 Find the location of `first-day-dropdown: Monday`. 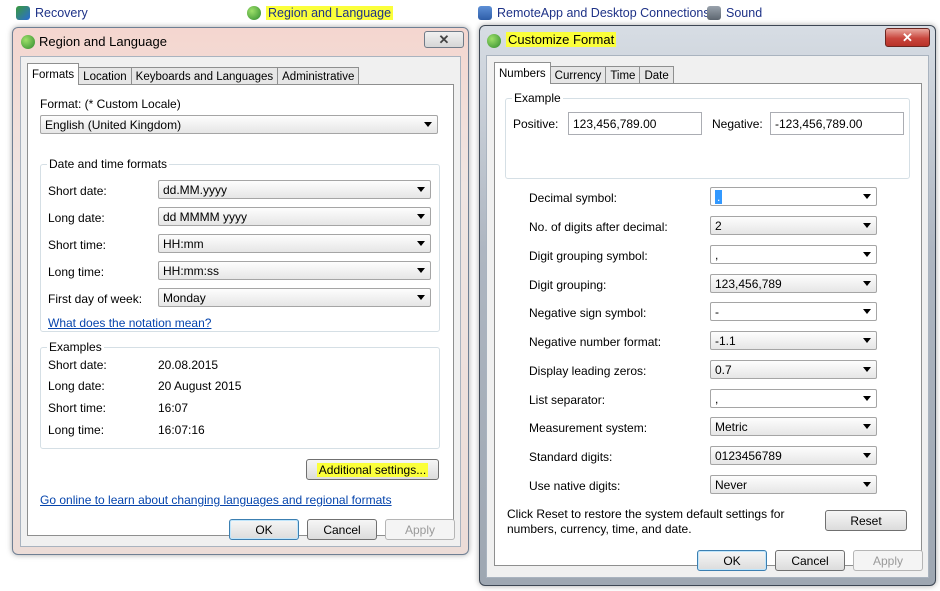

first-day-dropdown: Monday is located at coordinates (294, 297).